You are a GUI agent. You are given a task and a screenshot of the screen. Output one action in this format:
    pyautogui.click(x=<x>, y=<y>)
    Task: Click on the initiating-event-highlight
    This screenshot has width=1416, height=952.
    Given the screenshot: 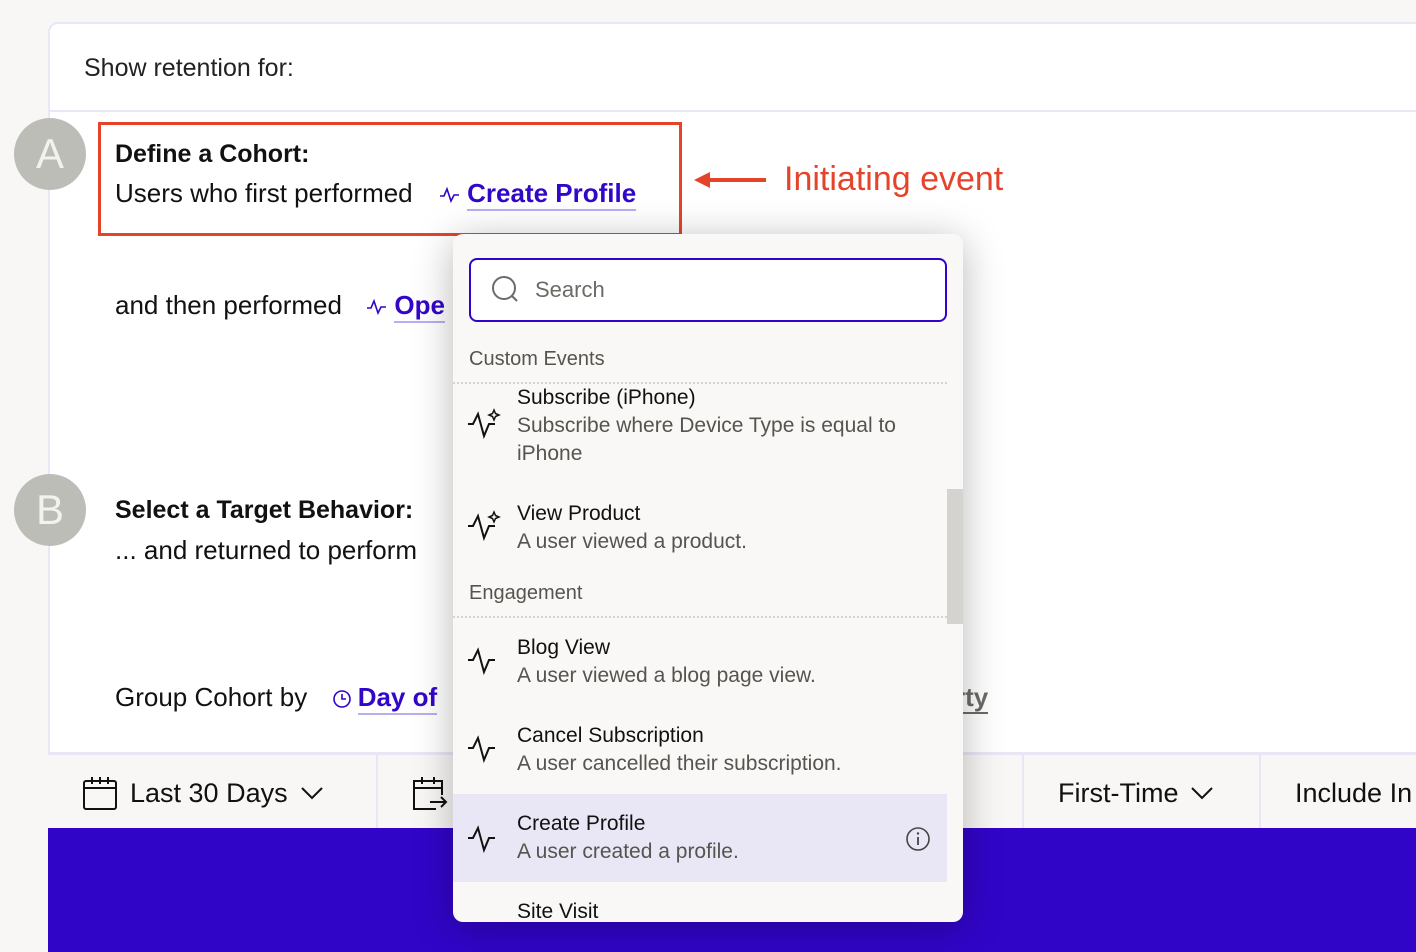 What is the action you would take?
    pyautogui.click(x=390, y=179)
    